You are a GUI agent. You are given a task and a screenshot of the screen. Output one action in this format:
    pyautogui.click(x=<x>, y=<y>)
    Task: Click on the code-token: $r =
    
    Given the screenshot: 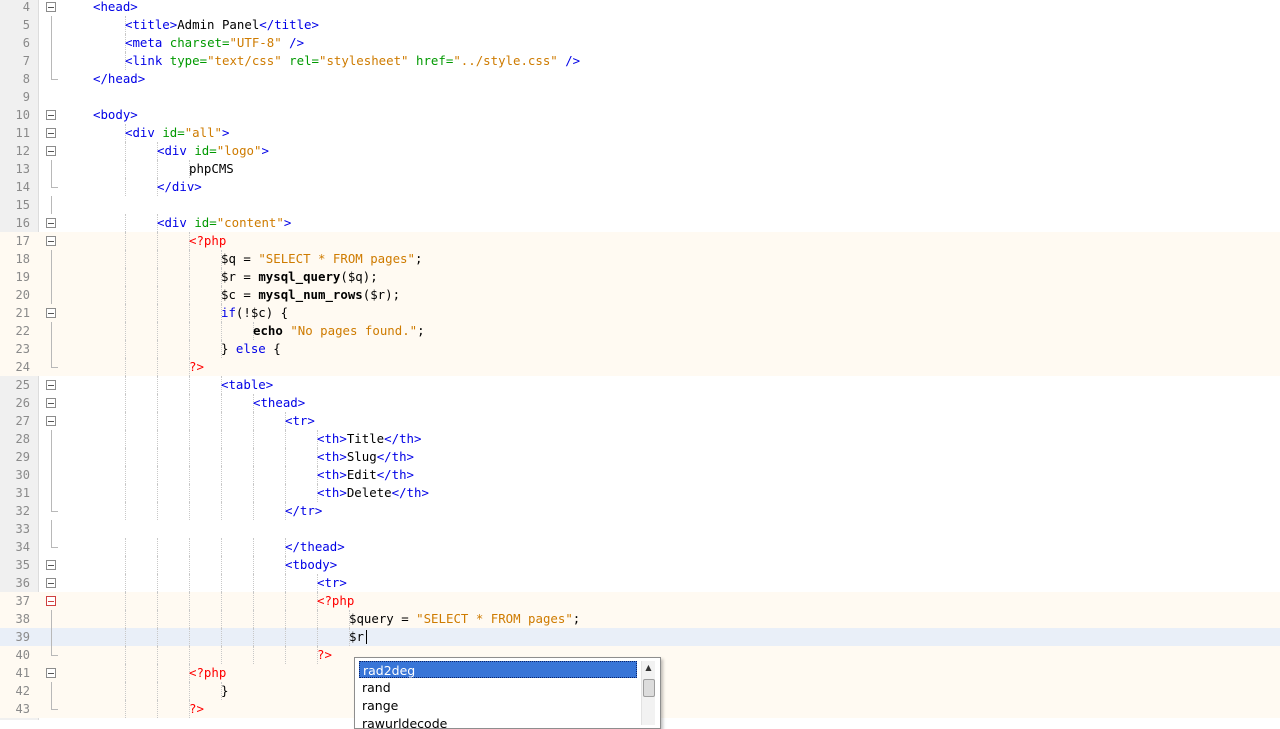 What is the action you would take?
    pyautogui.click(x=240, y=276)
    